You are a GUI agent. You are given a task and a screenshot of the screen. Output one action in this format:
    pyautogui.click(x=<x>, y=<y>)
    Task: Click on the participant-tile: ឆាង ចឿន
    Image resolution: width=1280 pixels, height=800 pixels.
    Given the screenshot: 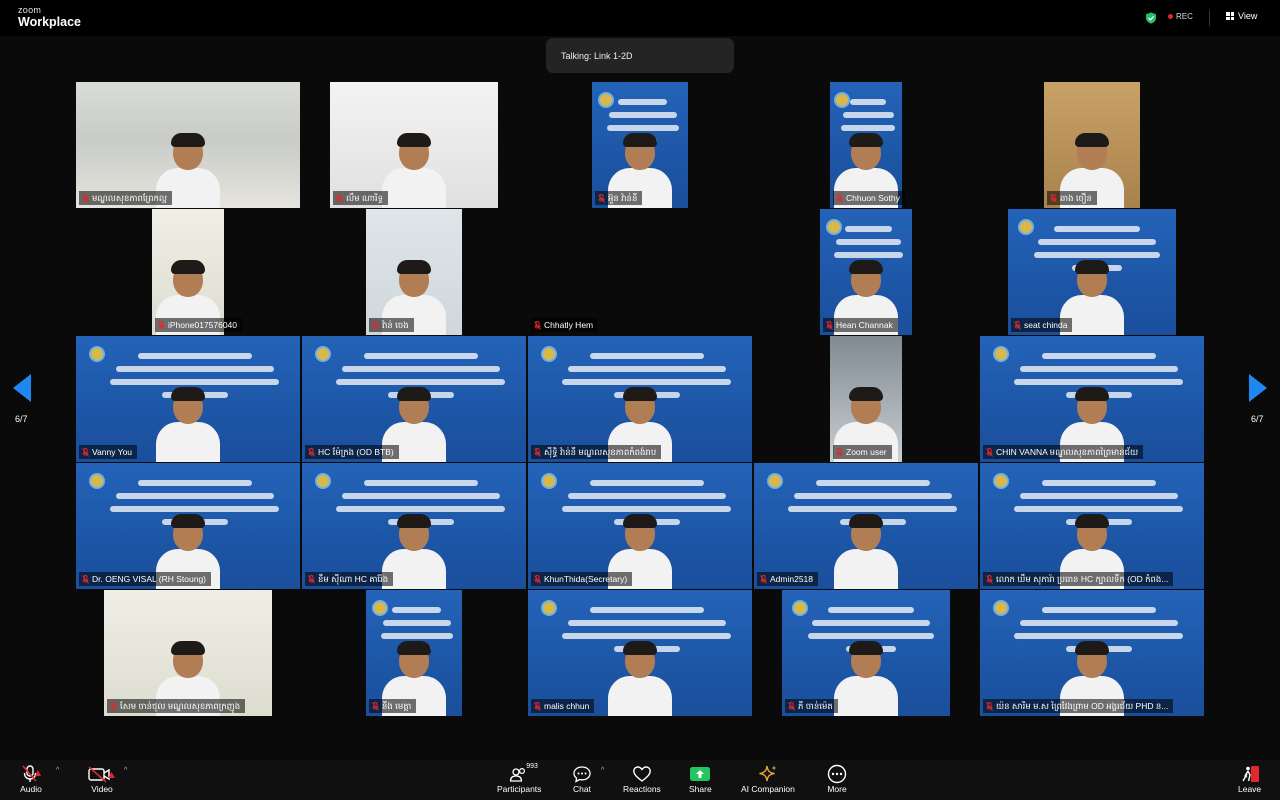 What is the action you would take?
    pyautogui.click(x=1092, y=145)
    